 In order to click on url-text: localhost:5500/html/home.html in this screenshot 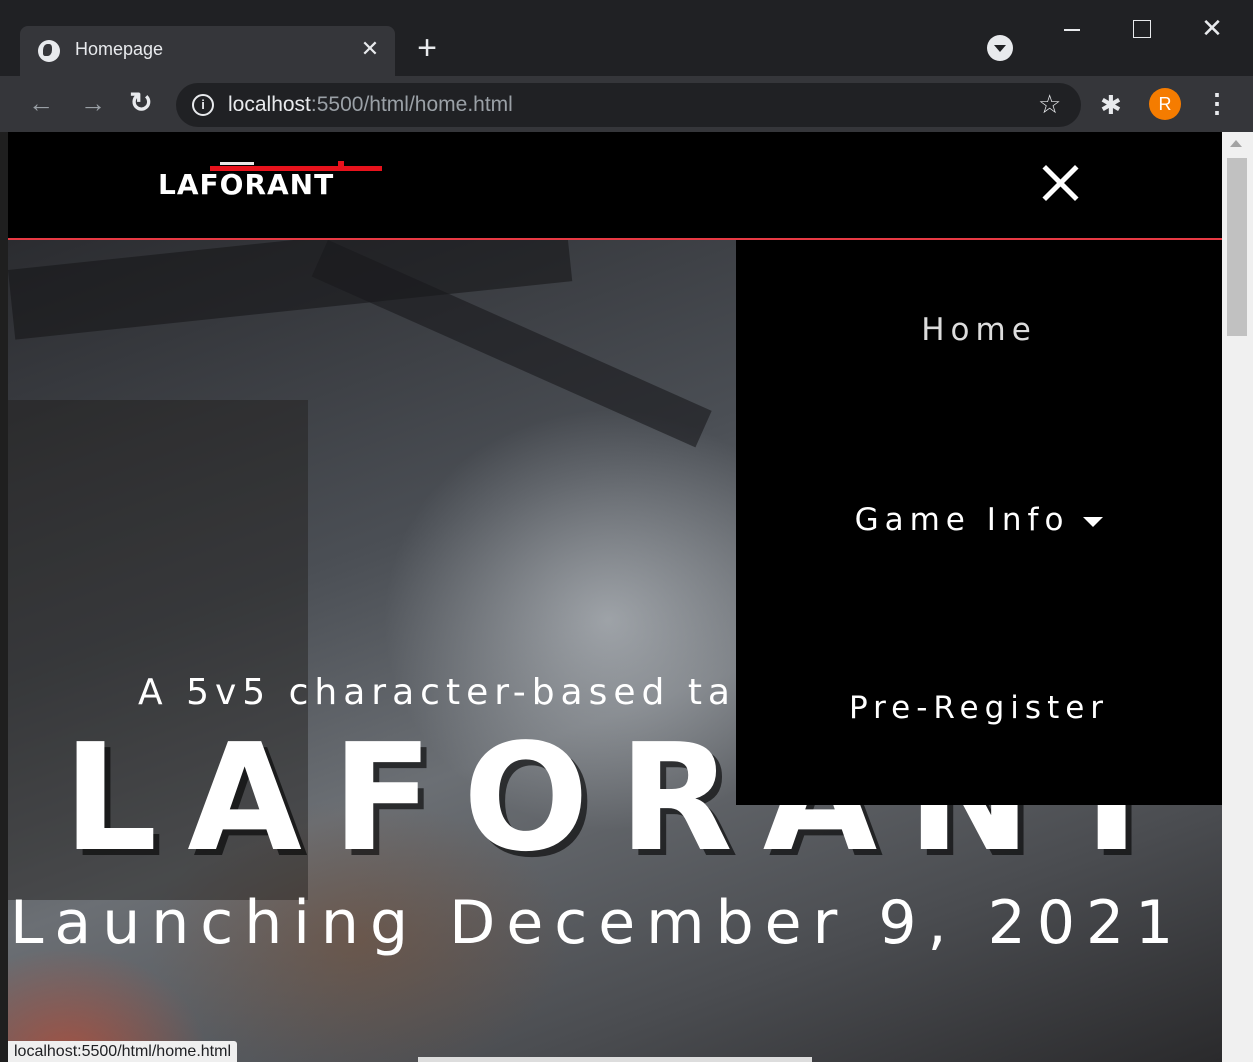, I will do `click(370, 105)`.